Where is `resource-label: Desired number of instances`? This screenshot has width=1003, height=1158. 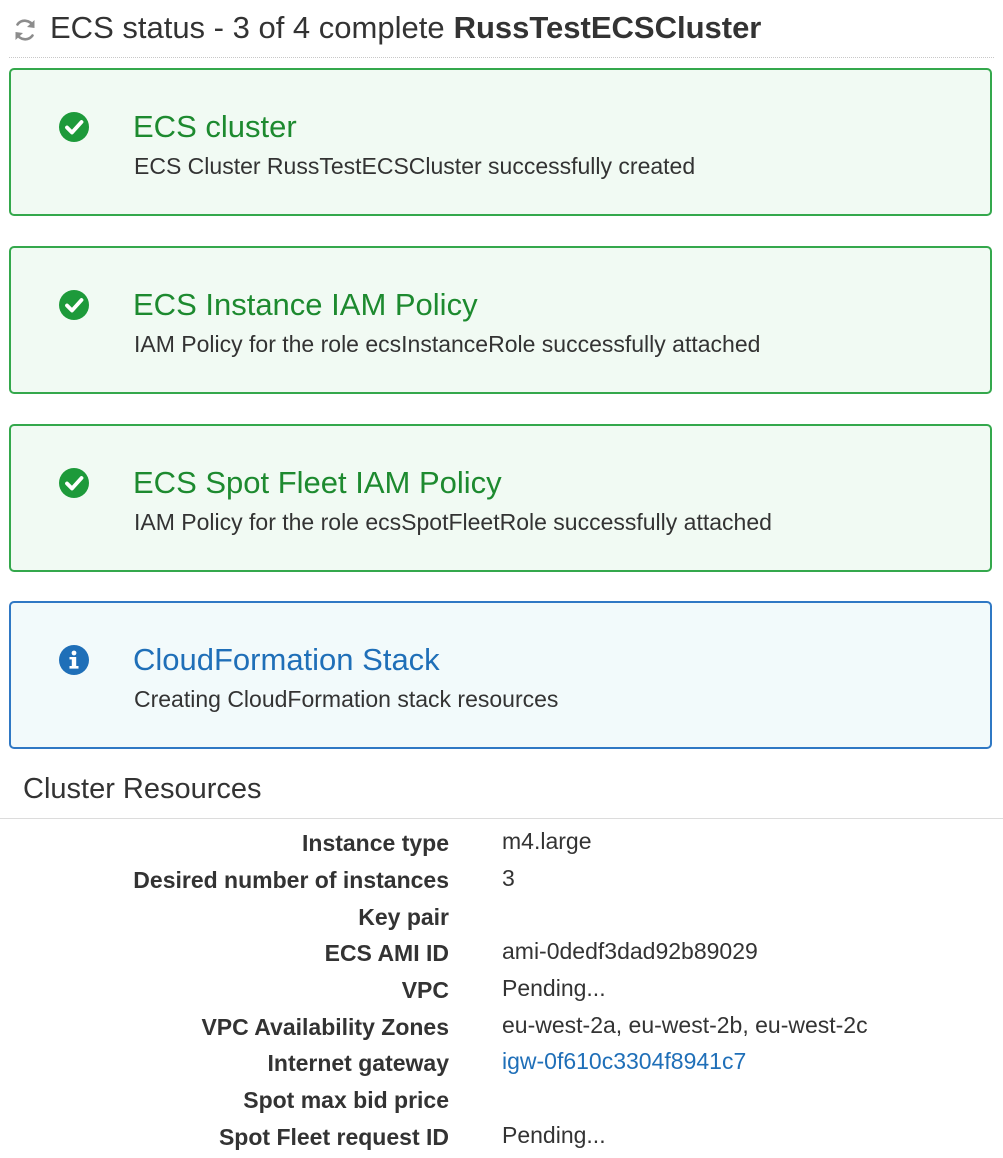 resource-label: Desired number of instances is located at coordinates (291, 880).